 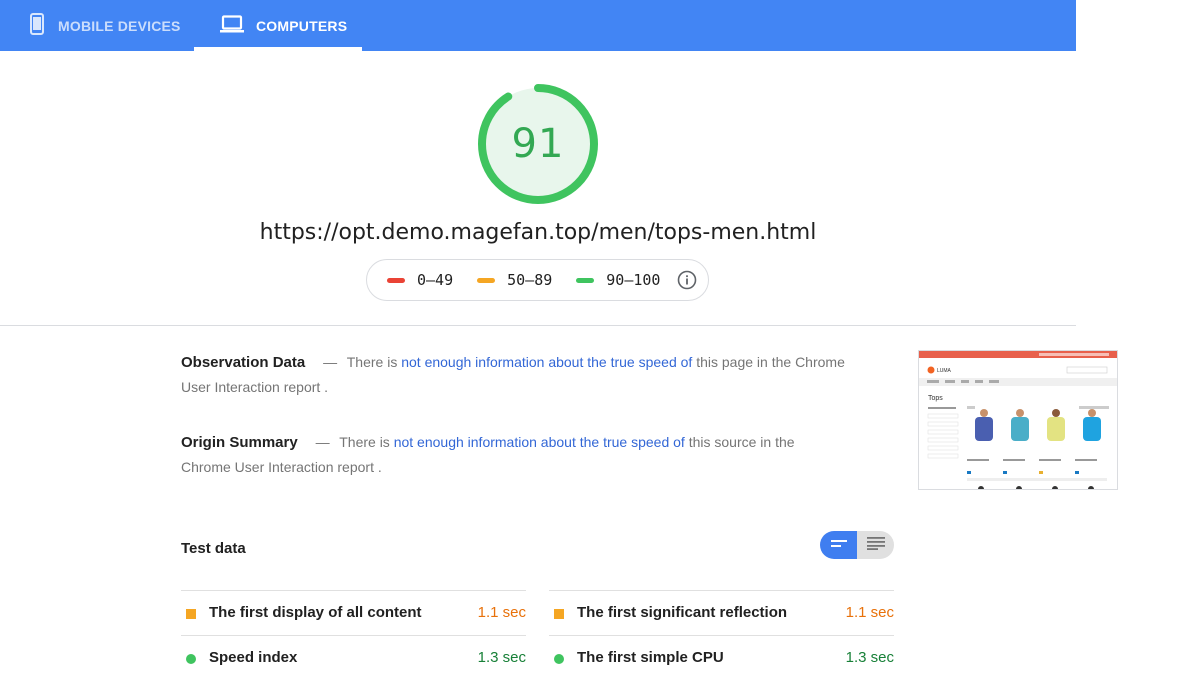 I want to click on smartphone-icon, so click(x=37, y=25).